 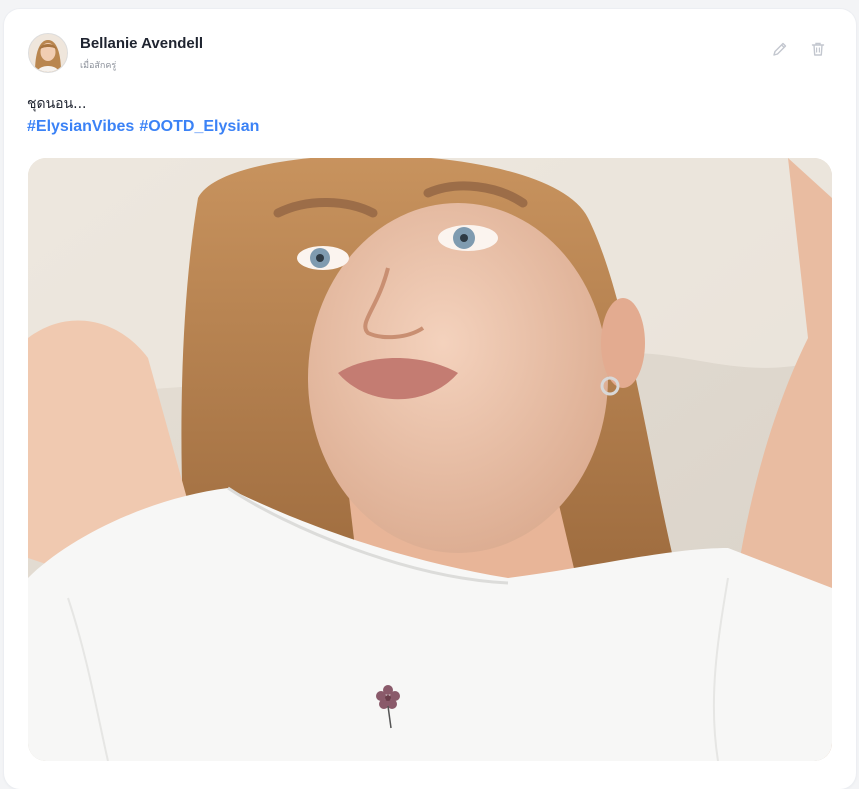 I want to click on hashtag-list: #ElysianVibes #OOTD_Elysian, so click(x=143, y=127).